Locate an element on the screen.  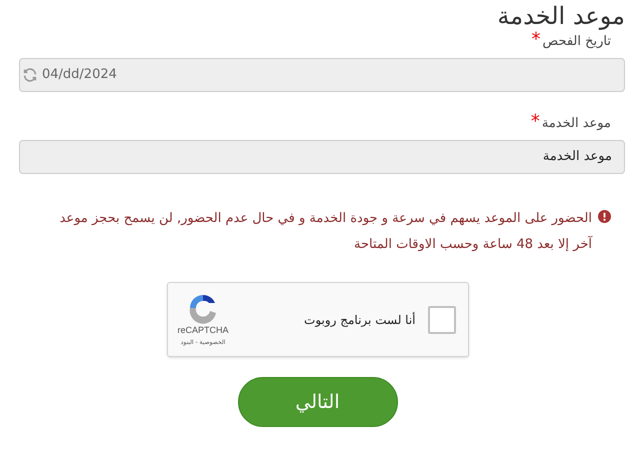
refresh-icon is located at coordinates (30, 75).